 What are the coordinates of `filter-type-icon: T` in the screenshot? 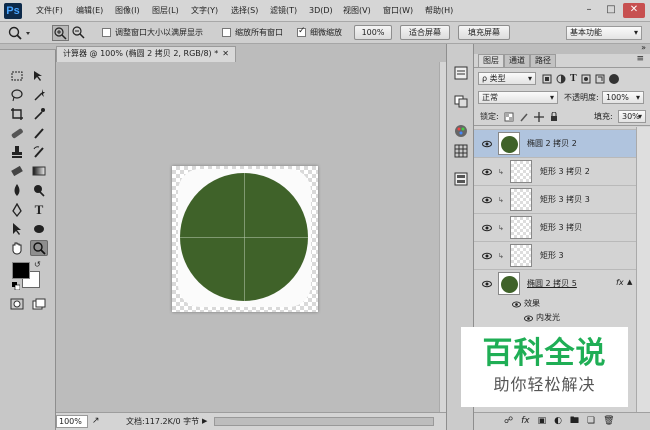 It's located at (573, 78).